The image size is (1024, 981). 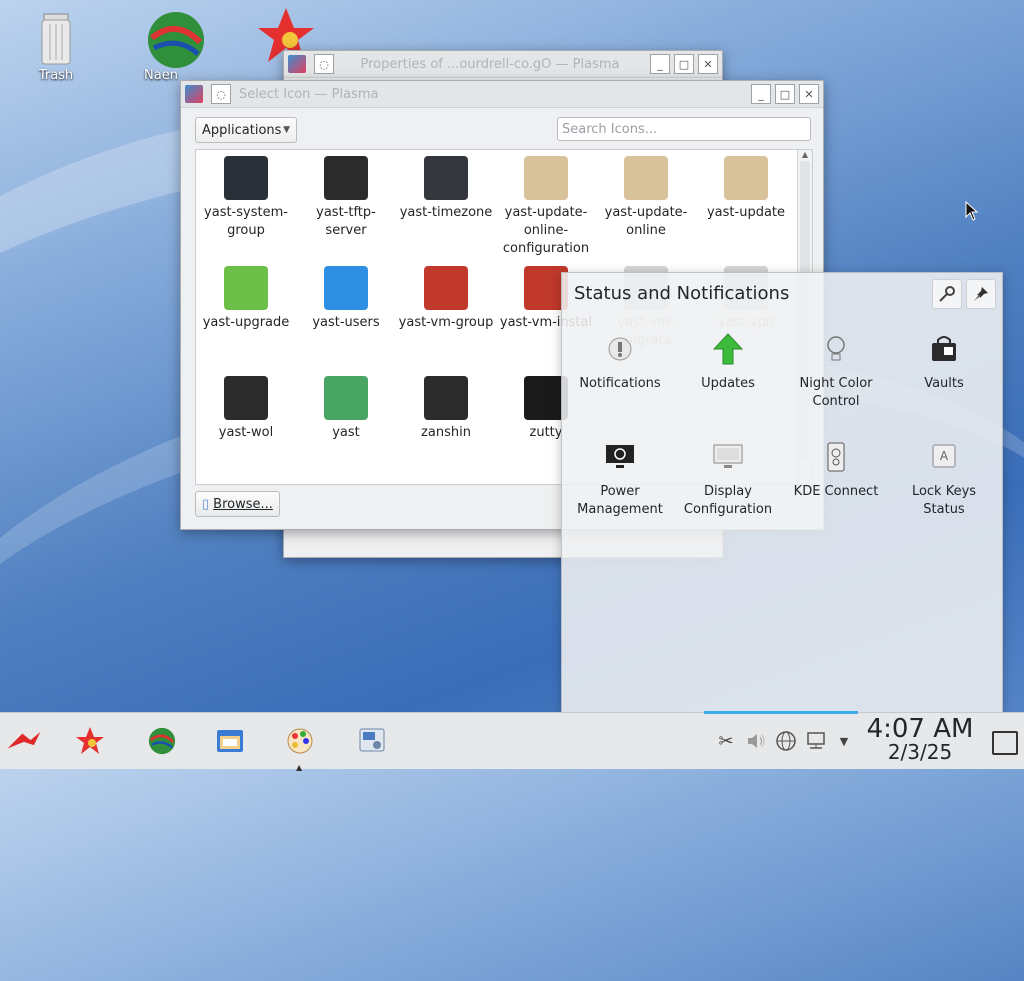 What do you see at coordinates (346, 322) in the screenshot?
I see `icon-grid-item-label: yast-users` at bounding box center [346, 322].